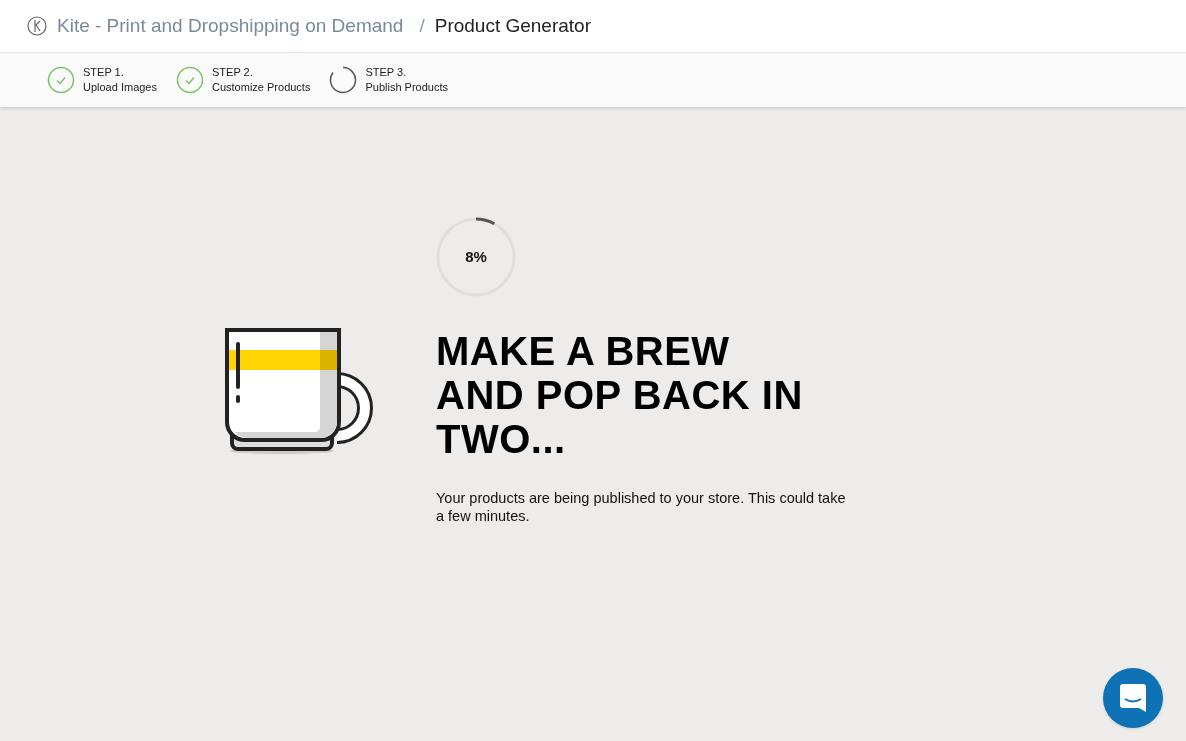 The image size is (1186, 741). I want to click on step-number: STEP 3., so click(386, 72).